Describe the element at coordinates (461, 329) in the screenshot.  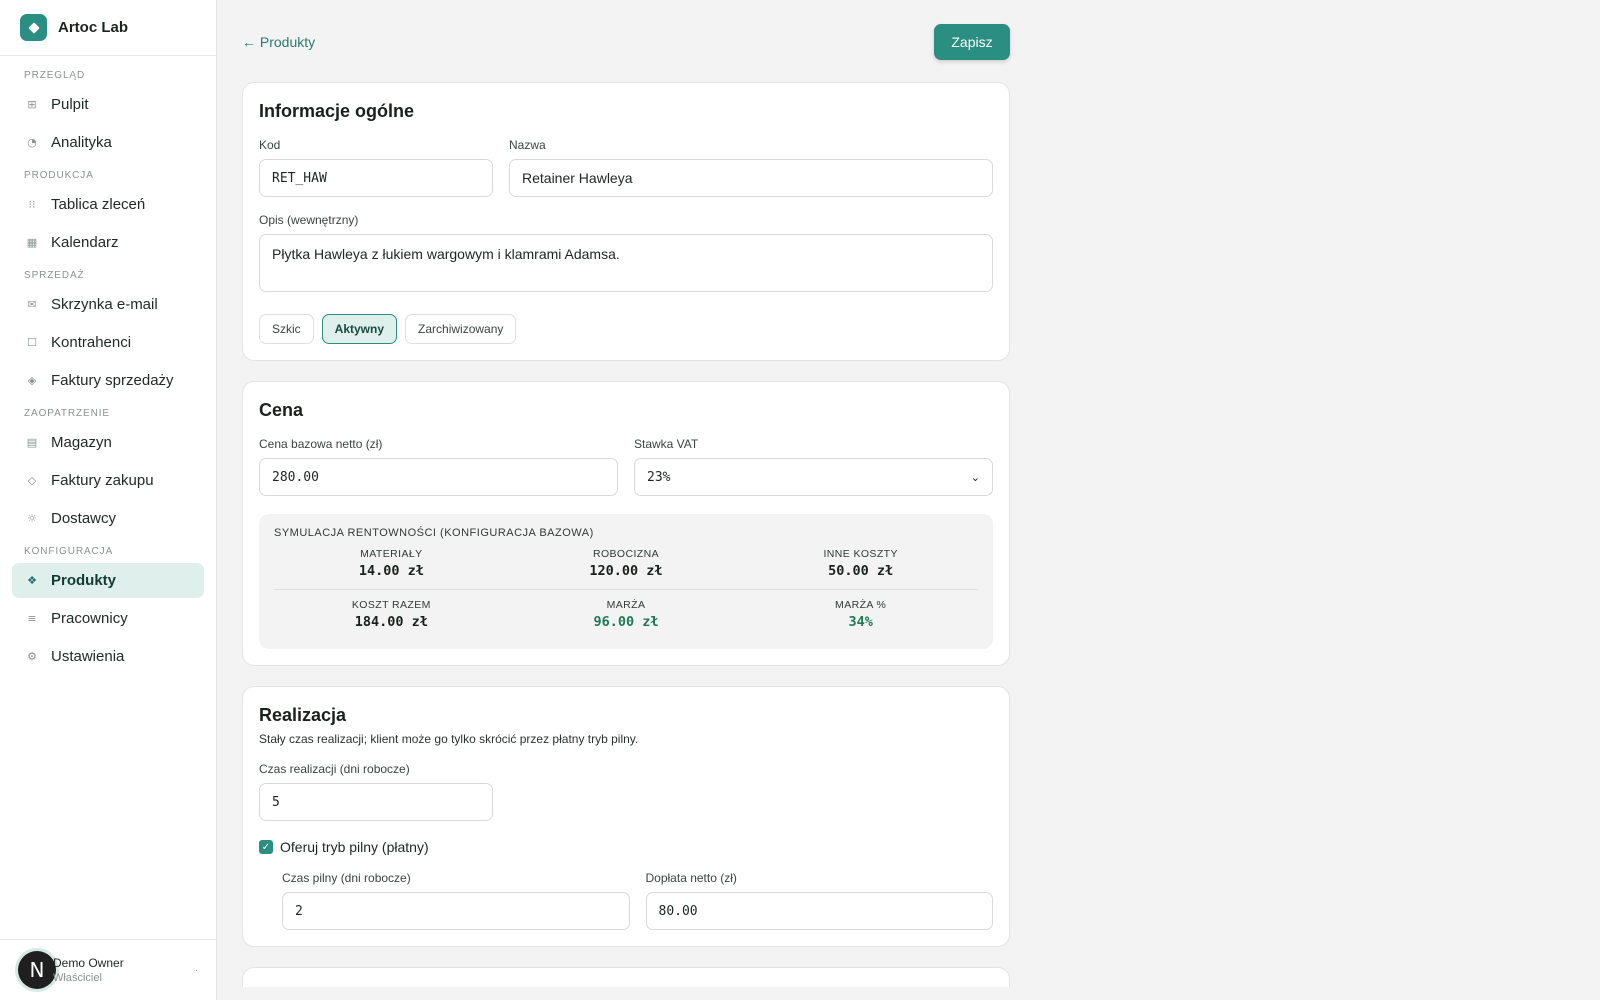
I see `status-chip-archived: Zarchiwizowany` at that location.